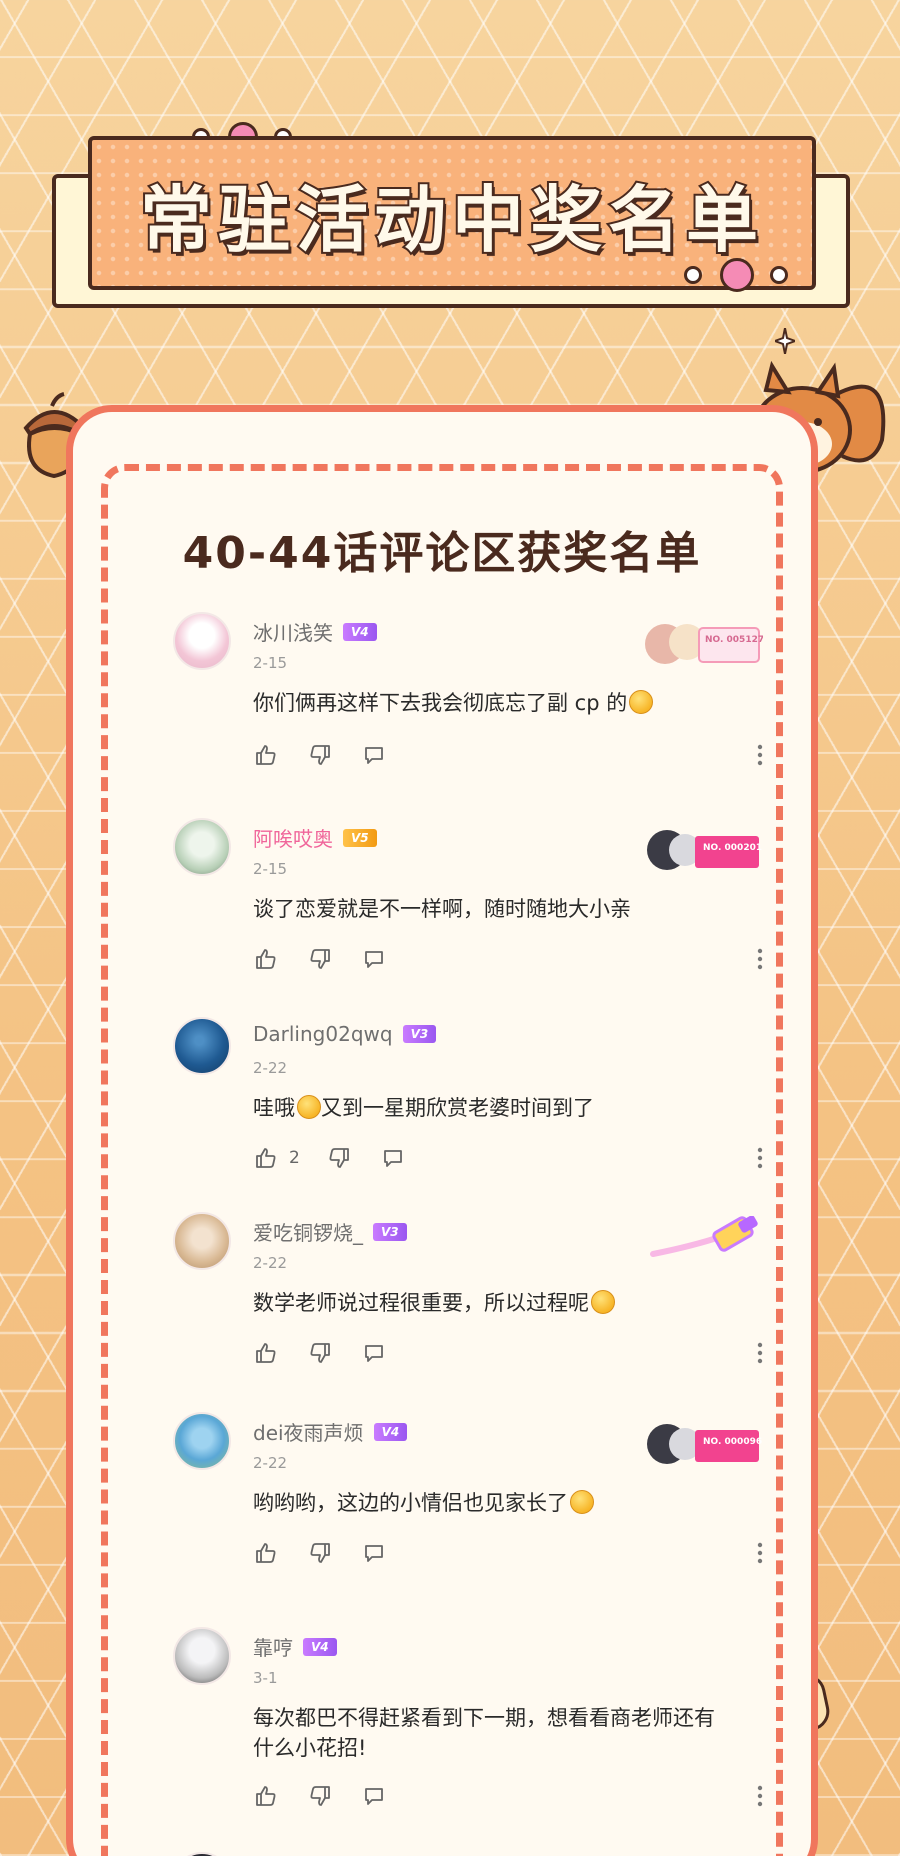  I want to click on badge-number: NO. 000096, so click(732, 1442).